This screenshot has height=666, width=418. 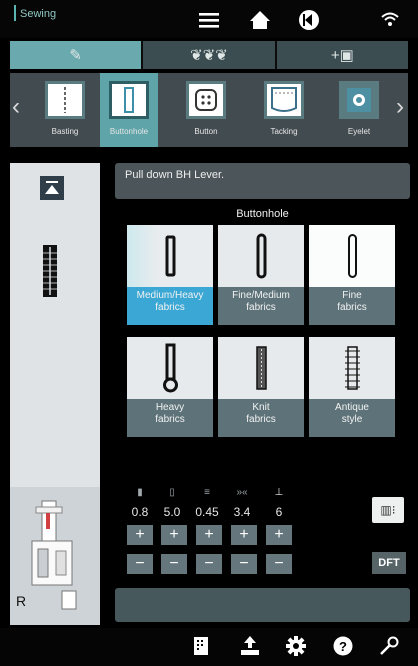 I want to click on category-tacking: Tacking, so click(x=284, y=110).